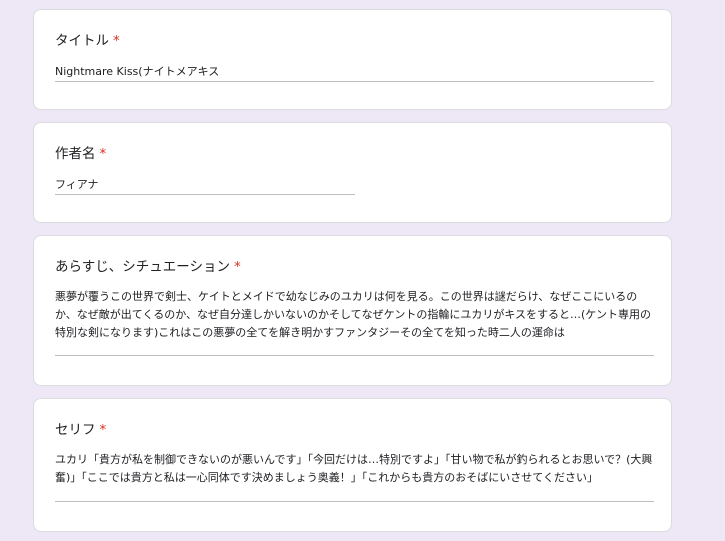 This screenshot has height=541, width=725. I want to click on question-label-author: 作者名 *, so click(81, 154).